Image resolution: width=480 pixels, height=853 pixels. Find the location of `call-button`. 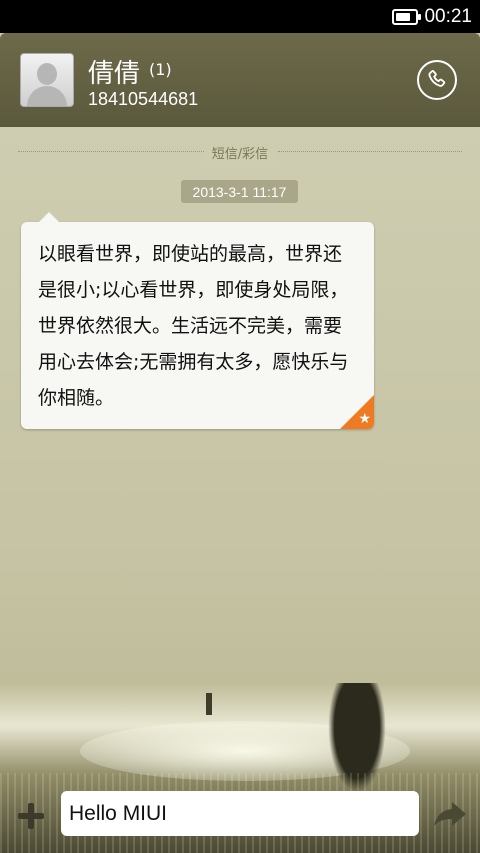

call-button is located at coordinates (437, 80).